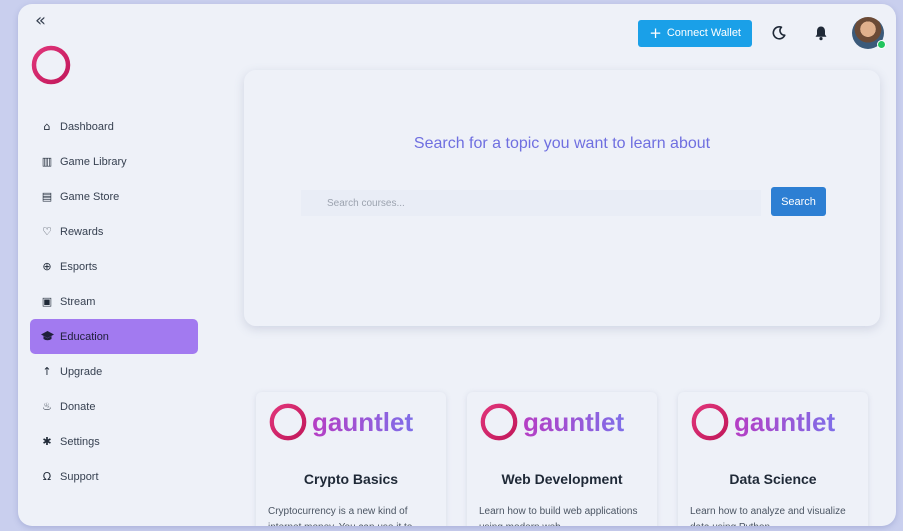  What do you see at coordinates (114, 441) in the screenshot?
I see `sidebar-item-settings: ✱ Settings` at bounding box center [114, 441].